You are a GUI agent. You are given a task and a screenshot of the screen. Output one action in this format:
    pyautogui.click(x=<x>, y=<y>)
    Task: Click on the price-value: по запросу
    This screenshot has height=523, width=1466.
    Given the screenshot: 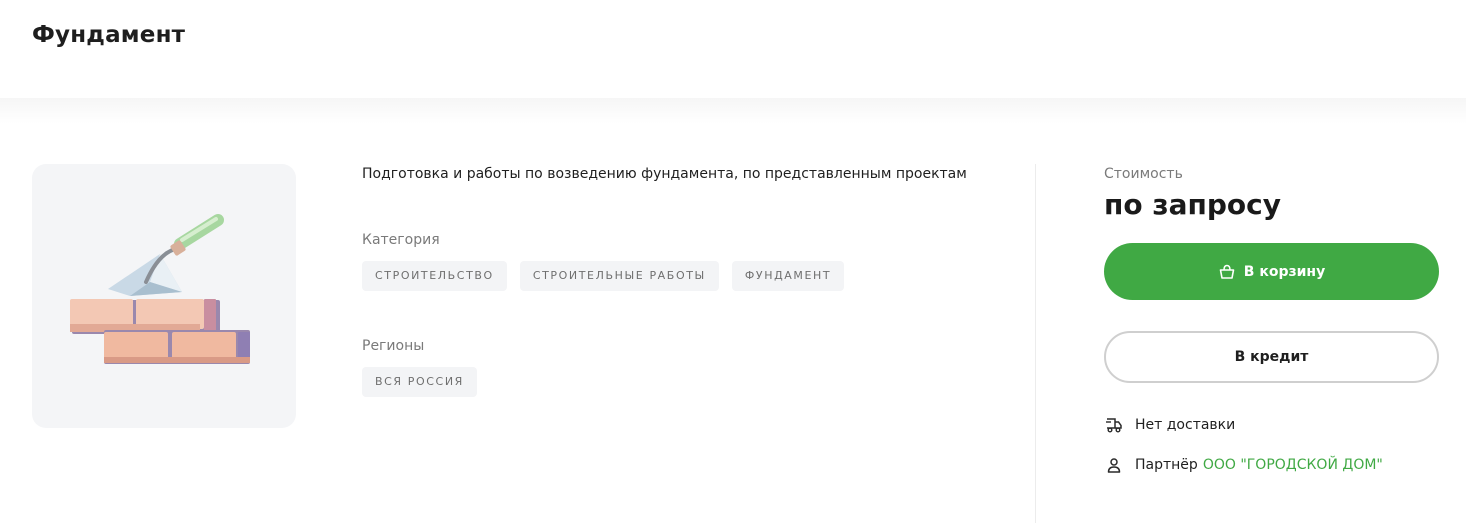 What is the action you would take?
    pyautogui.click(x=1192, y=204)
    